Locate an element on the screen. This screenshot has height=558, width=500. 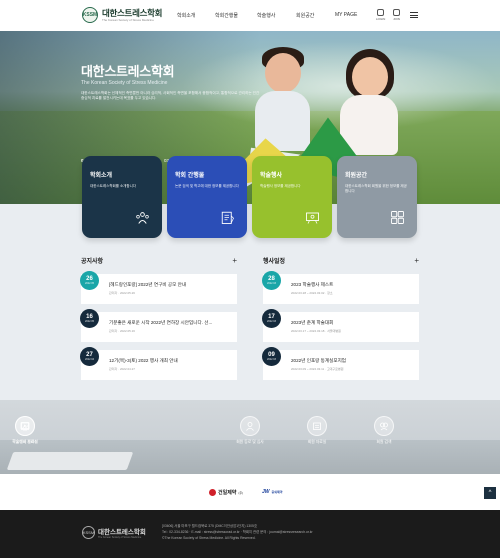
events-title: 행사일정 is located at coordinates (274, 262).